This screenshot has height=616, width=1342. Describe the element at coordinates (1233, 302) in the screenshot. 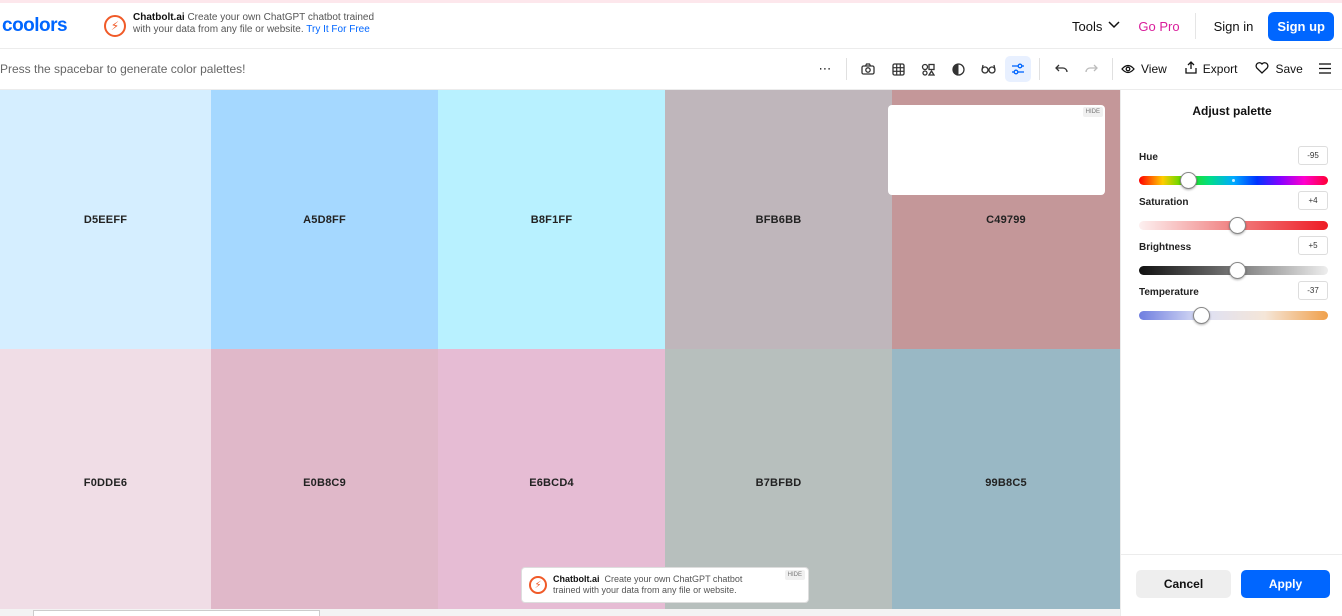

I see `temperature-slider-block: Temperature -37` at that location.